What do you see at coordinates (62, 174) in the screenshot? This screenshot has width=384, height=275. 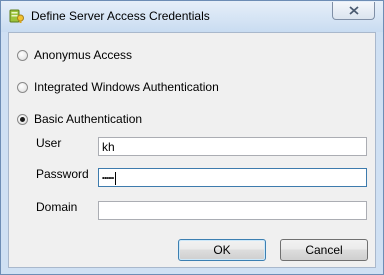 I see `password-label: Password` at bounding box center [62, 174].